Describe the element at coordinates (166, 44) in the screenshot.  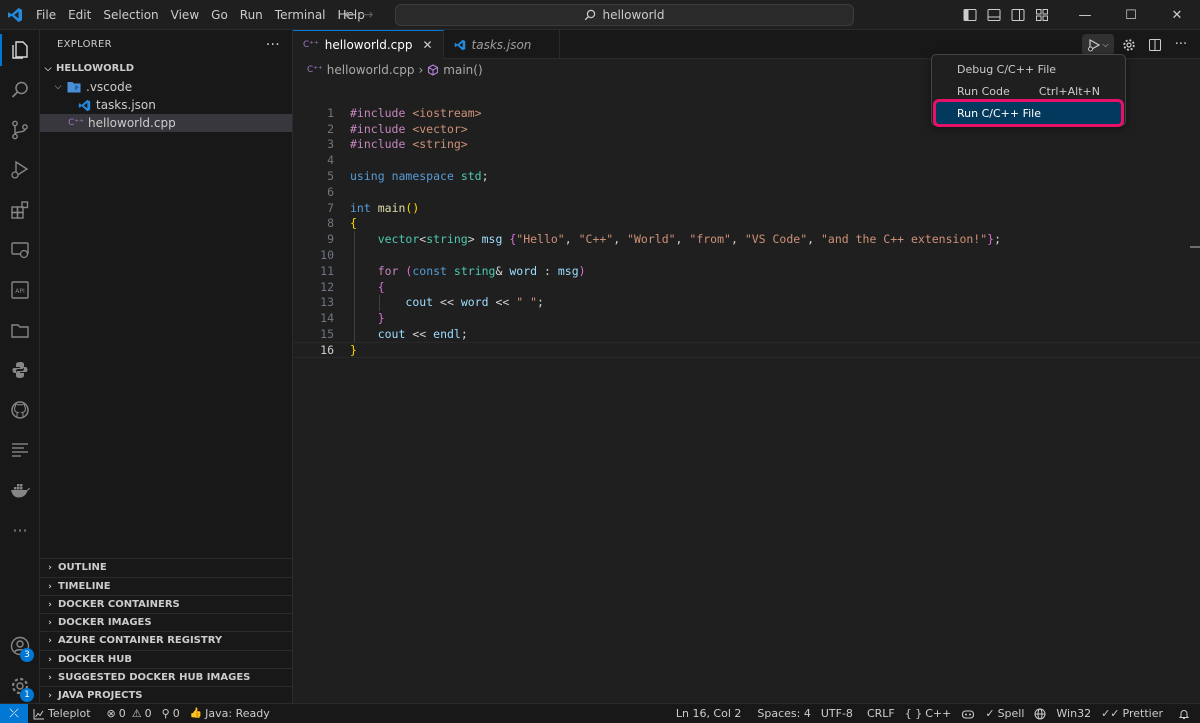
I see `explorer-header: EXPLORER ···` at that location.